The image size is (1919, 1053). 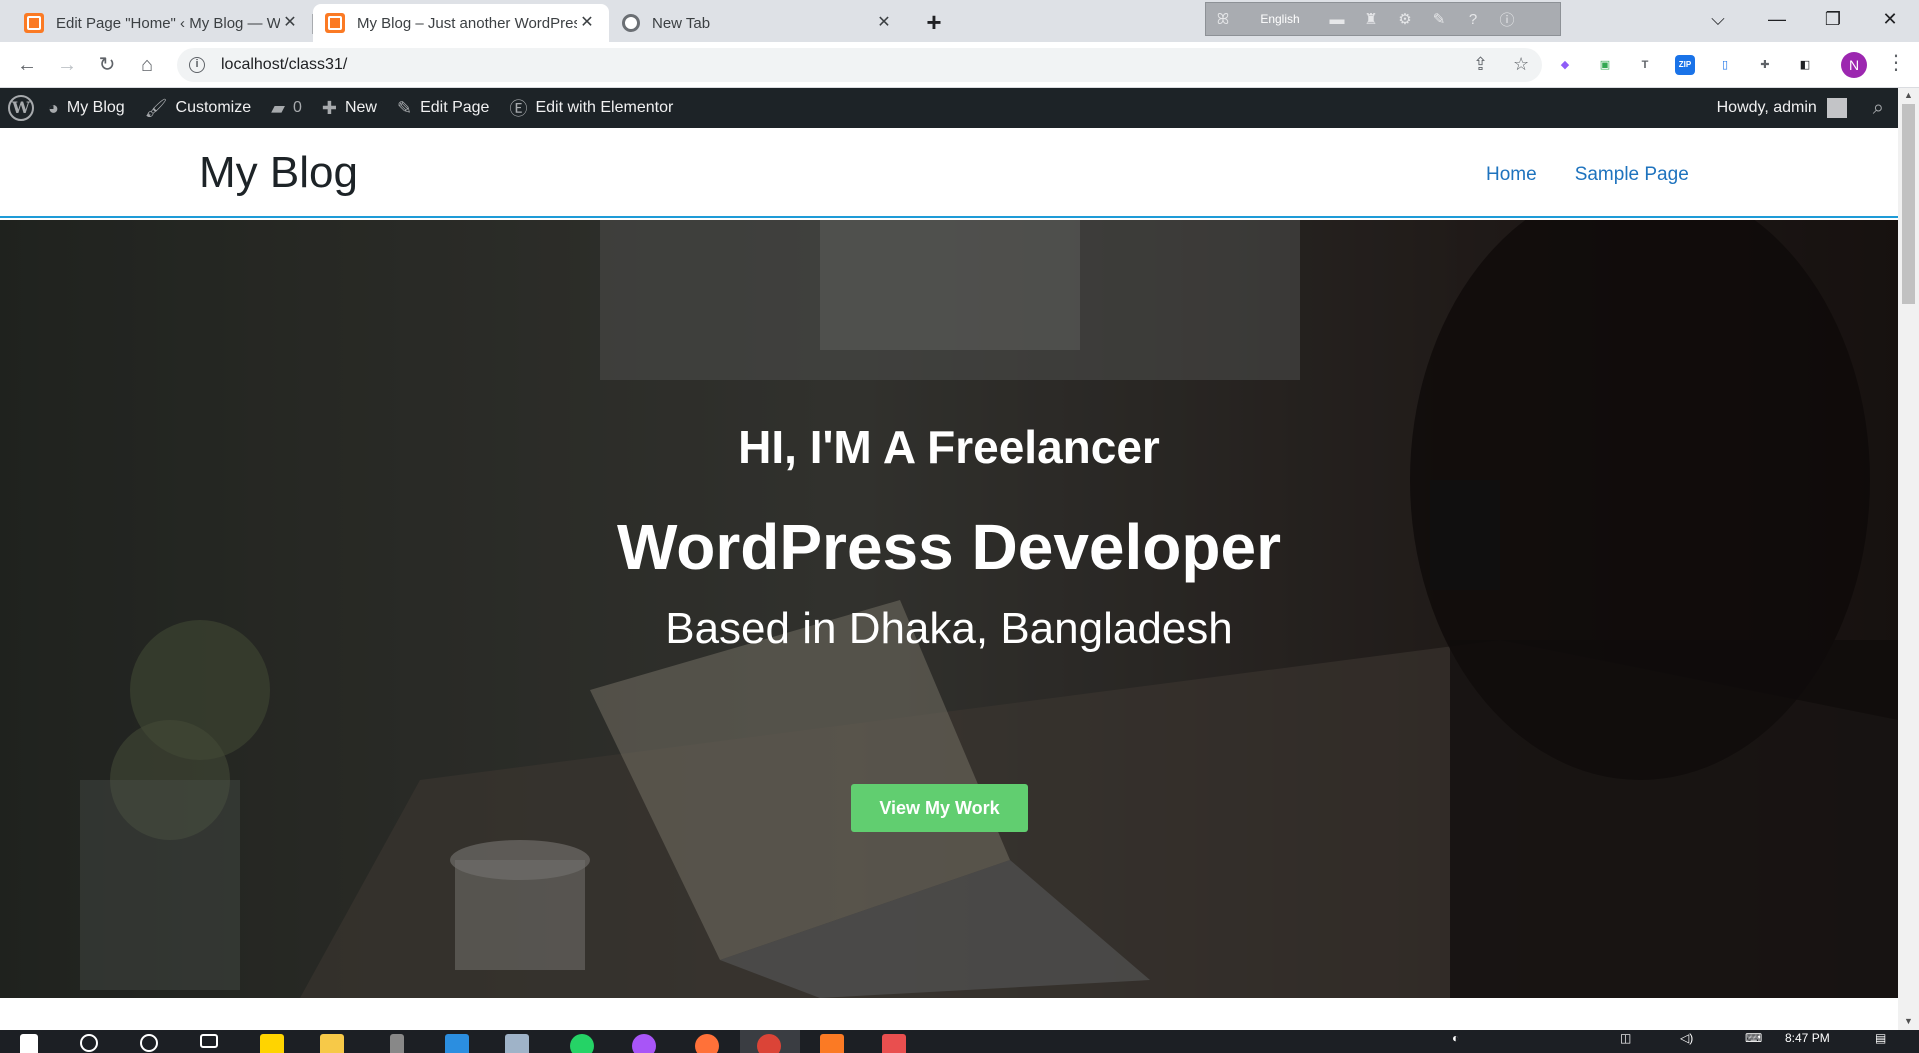 What do you see at coordinates (582, 1043) in the screenshot?
I see `whatsapp-icon` at bounding box center [582, 1043].